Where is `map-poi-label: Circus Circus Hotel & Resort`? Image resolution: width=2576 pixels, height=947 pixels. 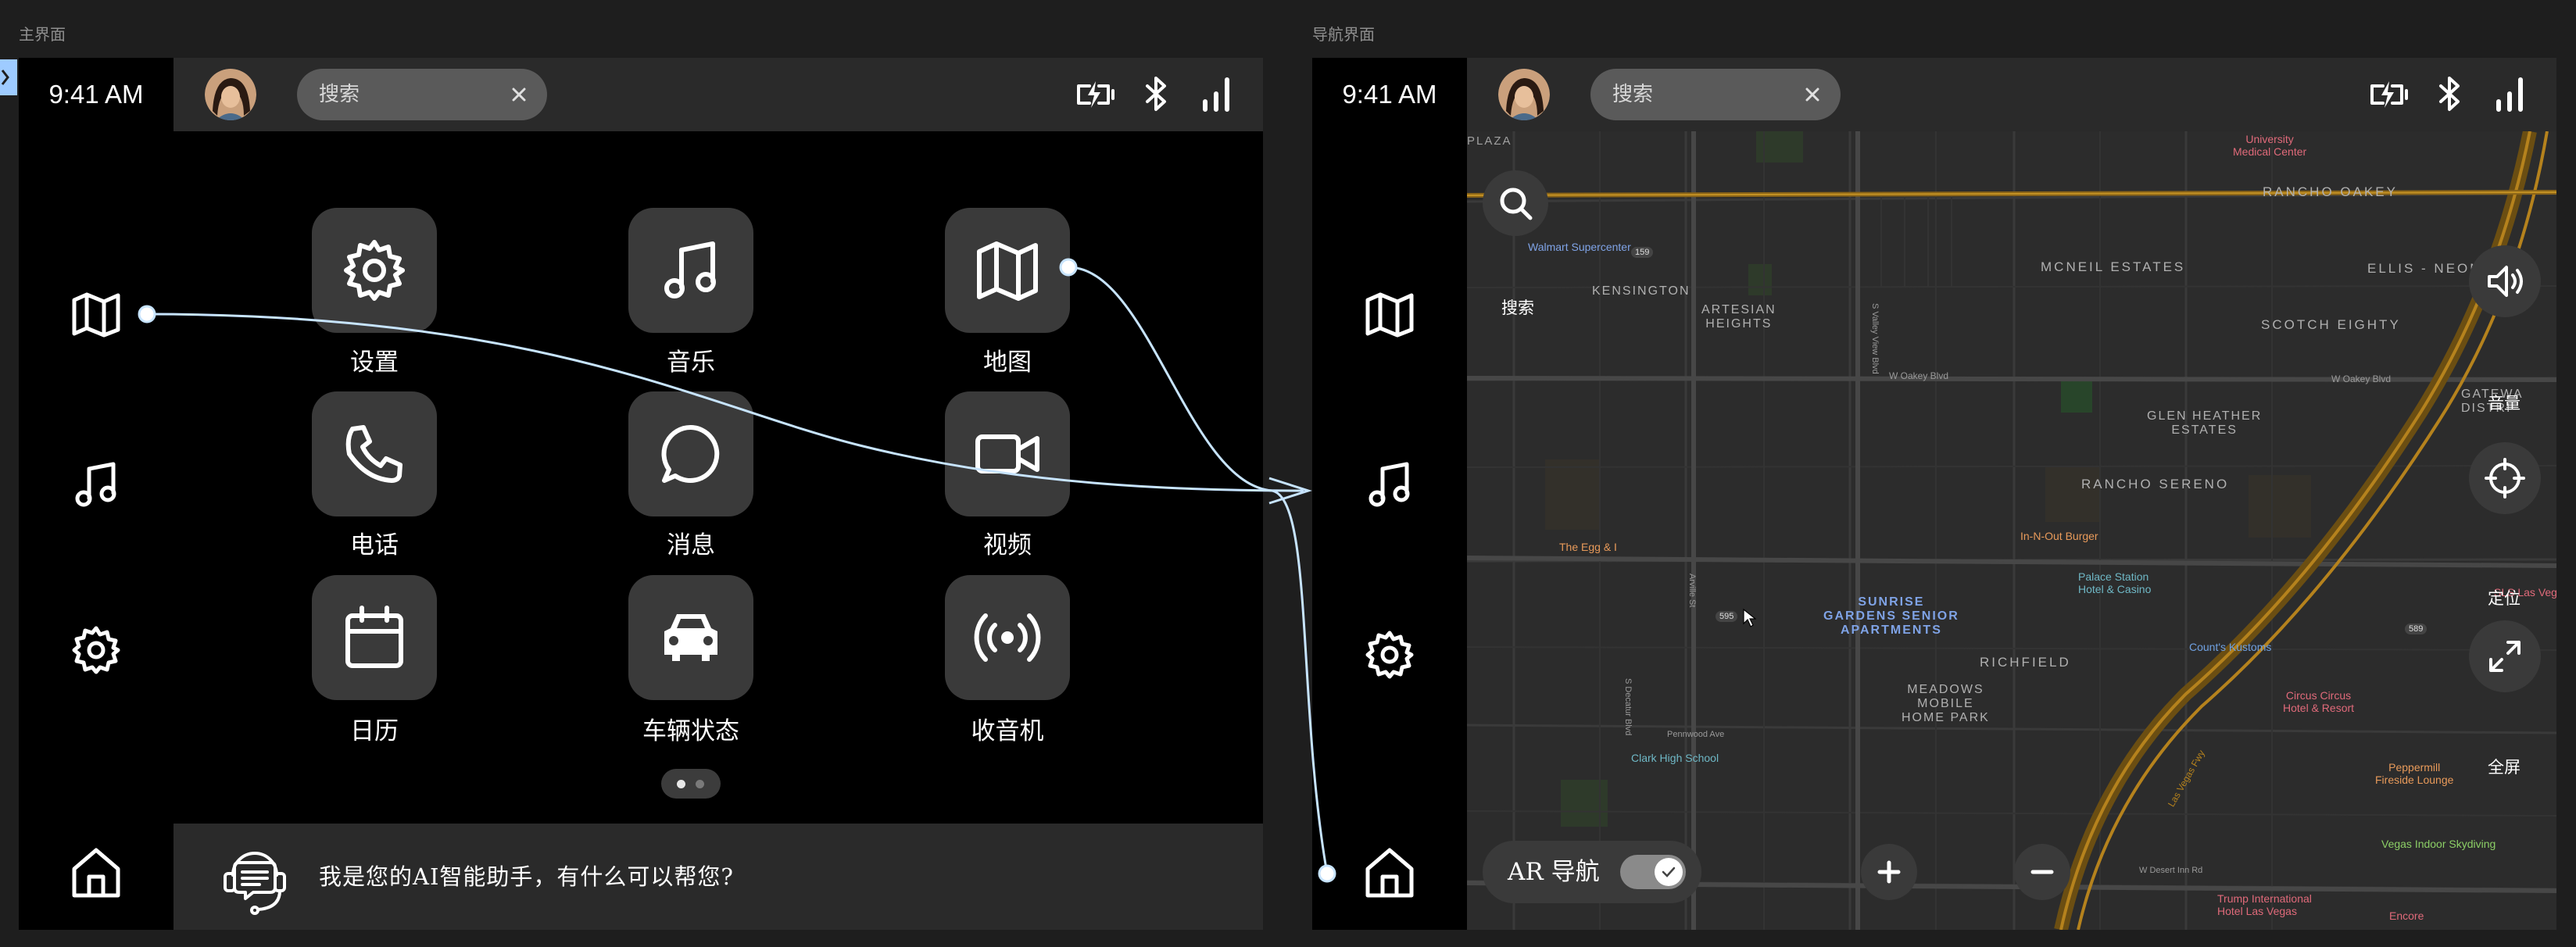 map-poi-label: Circus Circus Hotel & Resort is located at coordinates (2319, 701).